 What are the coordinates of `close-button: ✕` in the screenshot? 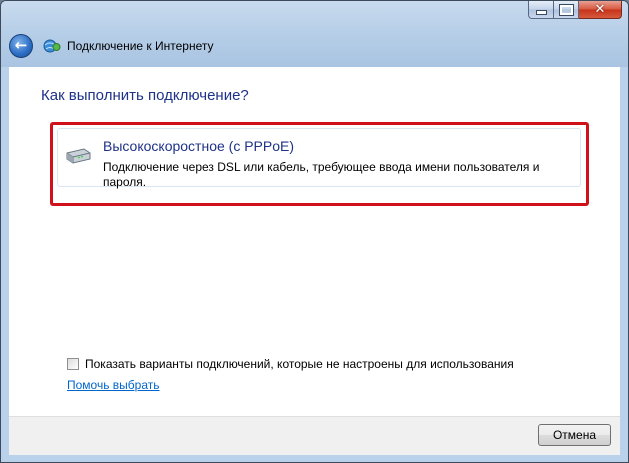 It's located at (600, 10).